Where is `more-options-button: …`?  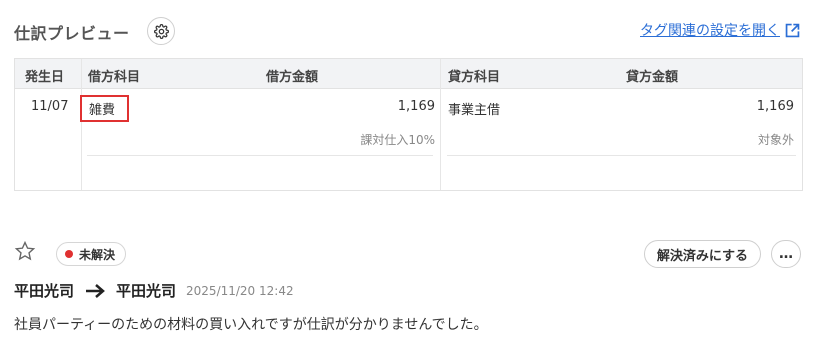
more-options-button: … is located at coordinates (786, 254).